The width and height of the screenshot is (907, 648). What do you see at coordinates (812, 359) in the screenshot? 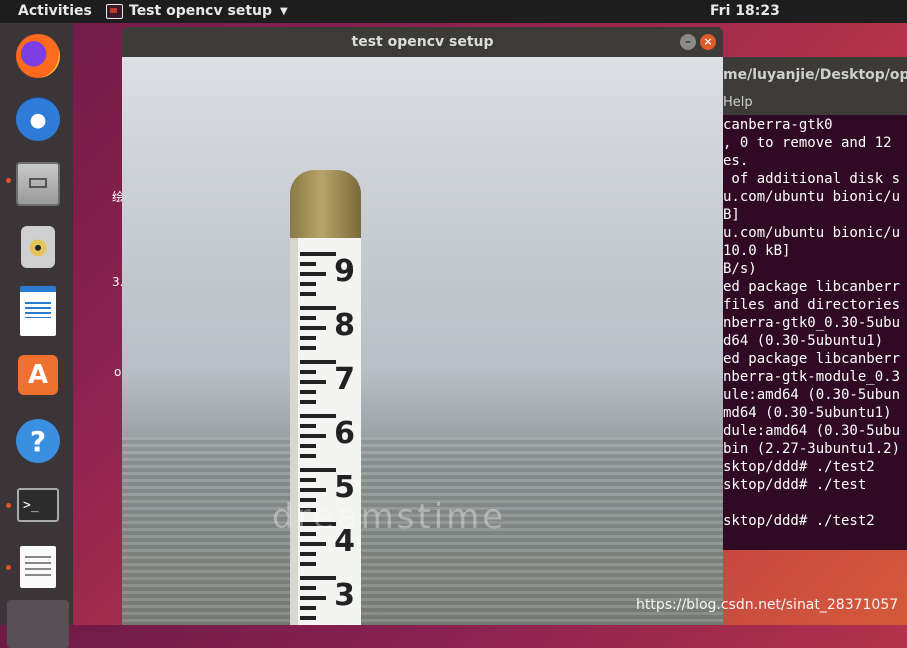
I see `terminal-line: ed package libcanberr` at bounding box center [812, 359].